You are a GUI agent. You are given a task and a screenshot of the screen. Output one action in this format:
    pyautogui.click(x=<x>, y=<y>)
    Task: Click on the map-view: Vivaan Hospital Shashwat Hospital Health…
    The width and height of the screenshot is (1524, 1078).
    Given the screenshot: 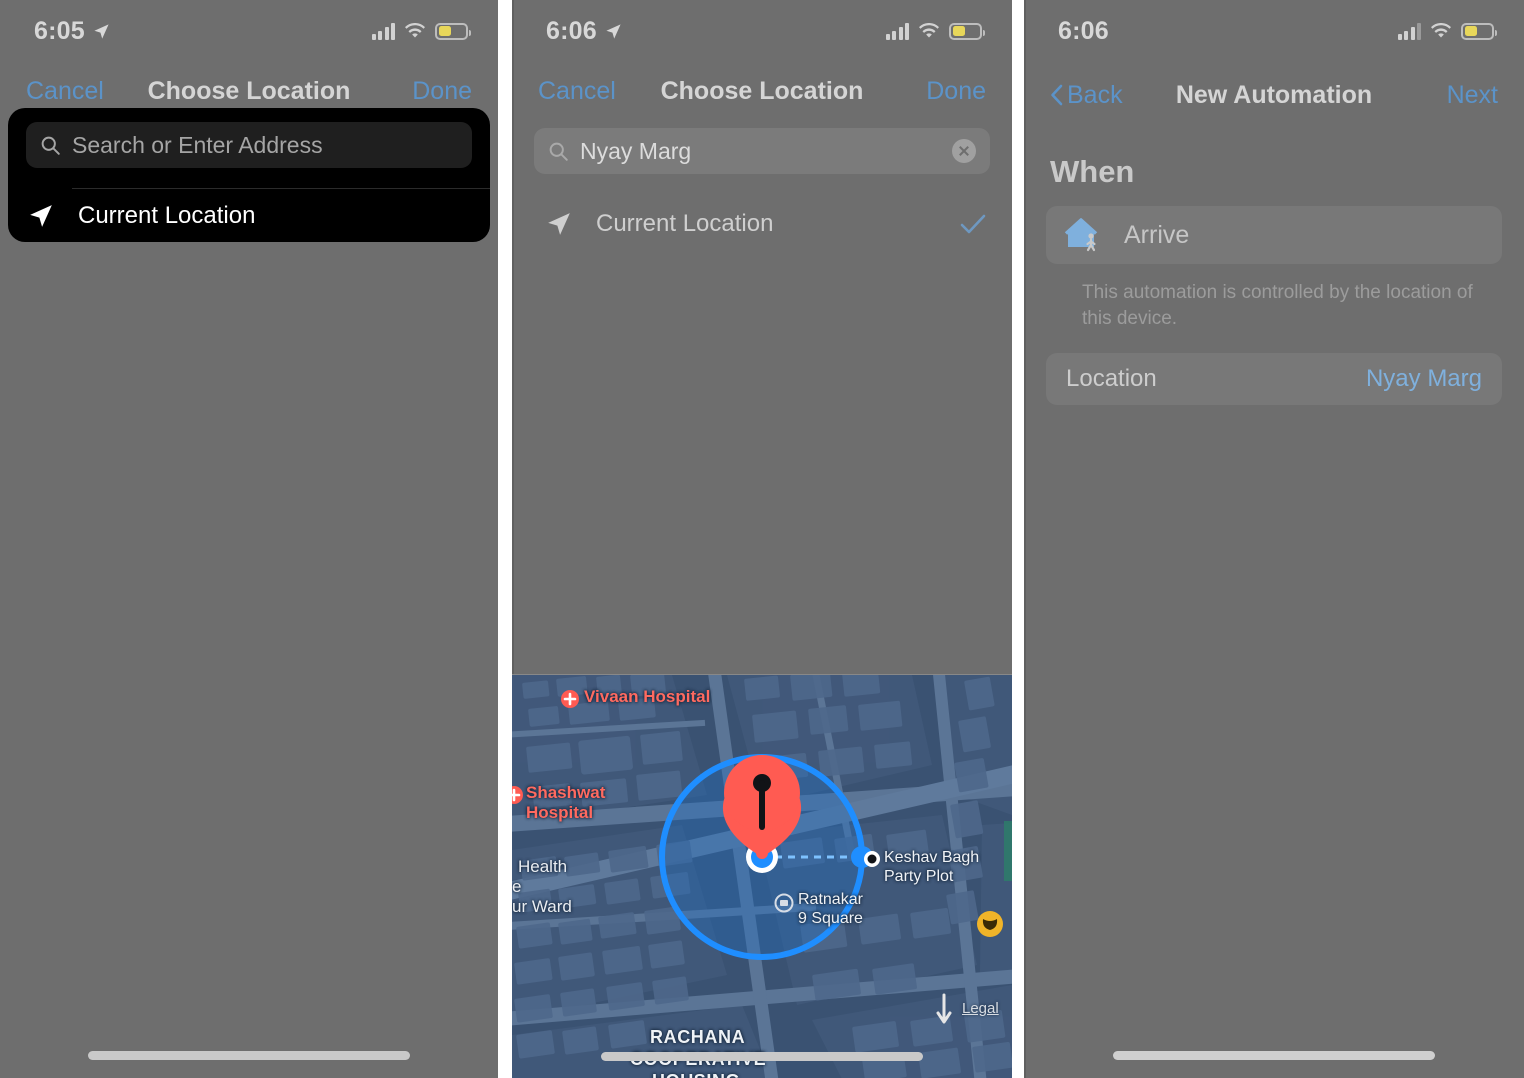 What is the action you would take?
    pyautogui.click(x=762, y=876)
    